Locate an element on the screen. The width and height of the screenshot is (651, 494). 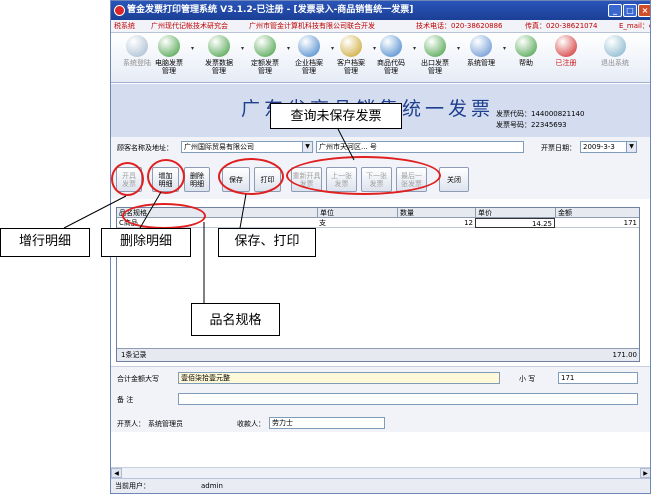
column-unit-price: 单价 is located at coordinates (515, 213).